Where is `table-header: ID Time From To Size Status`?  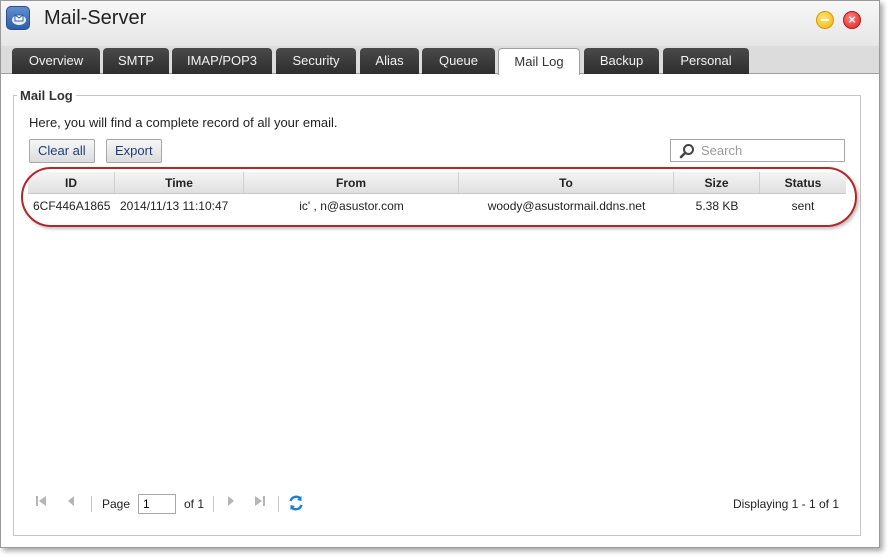
table-header: ID Time From To Size Status is located at coordinates (437, 183).